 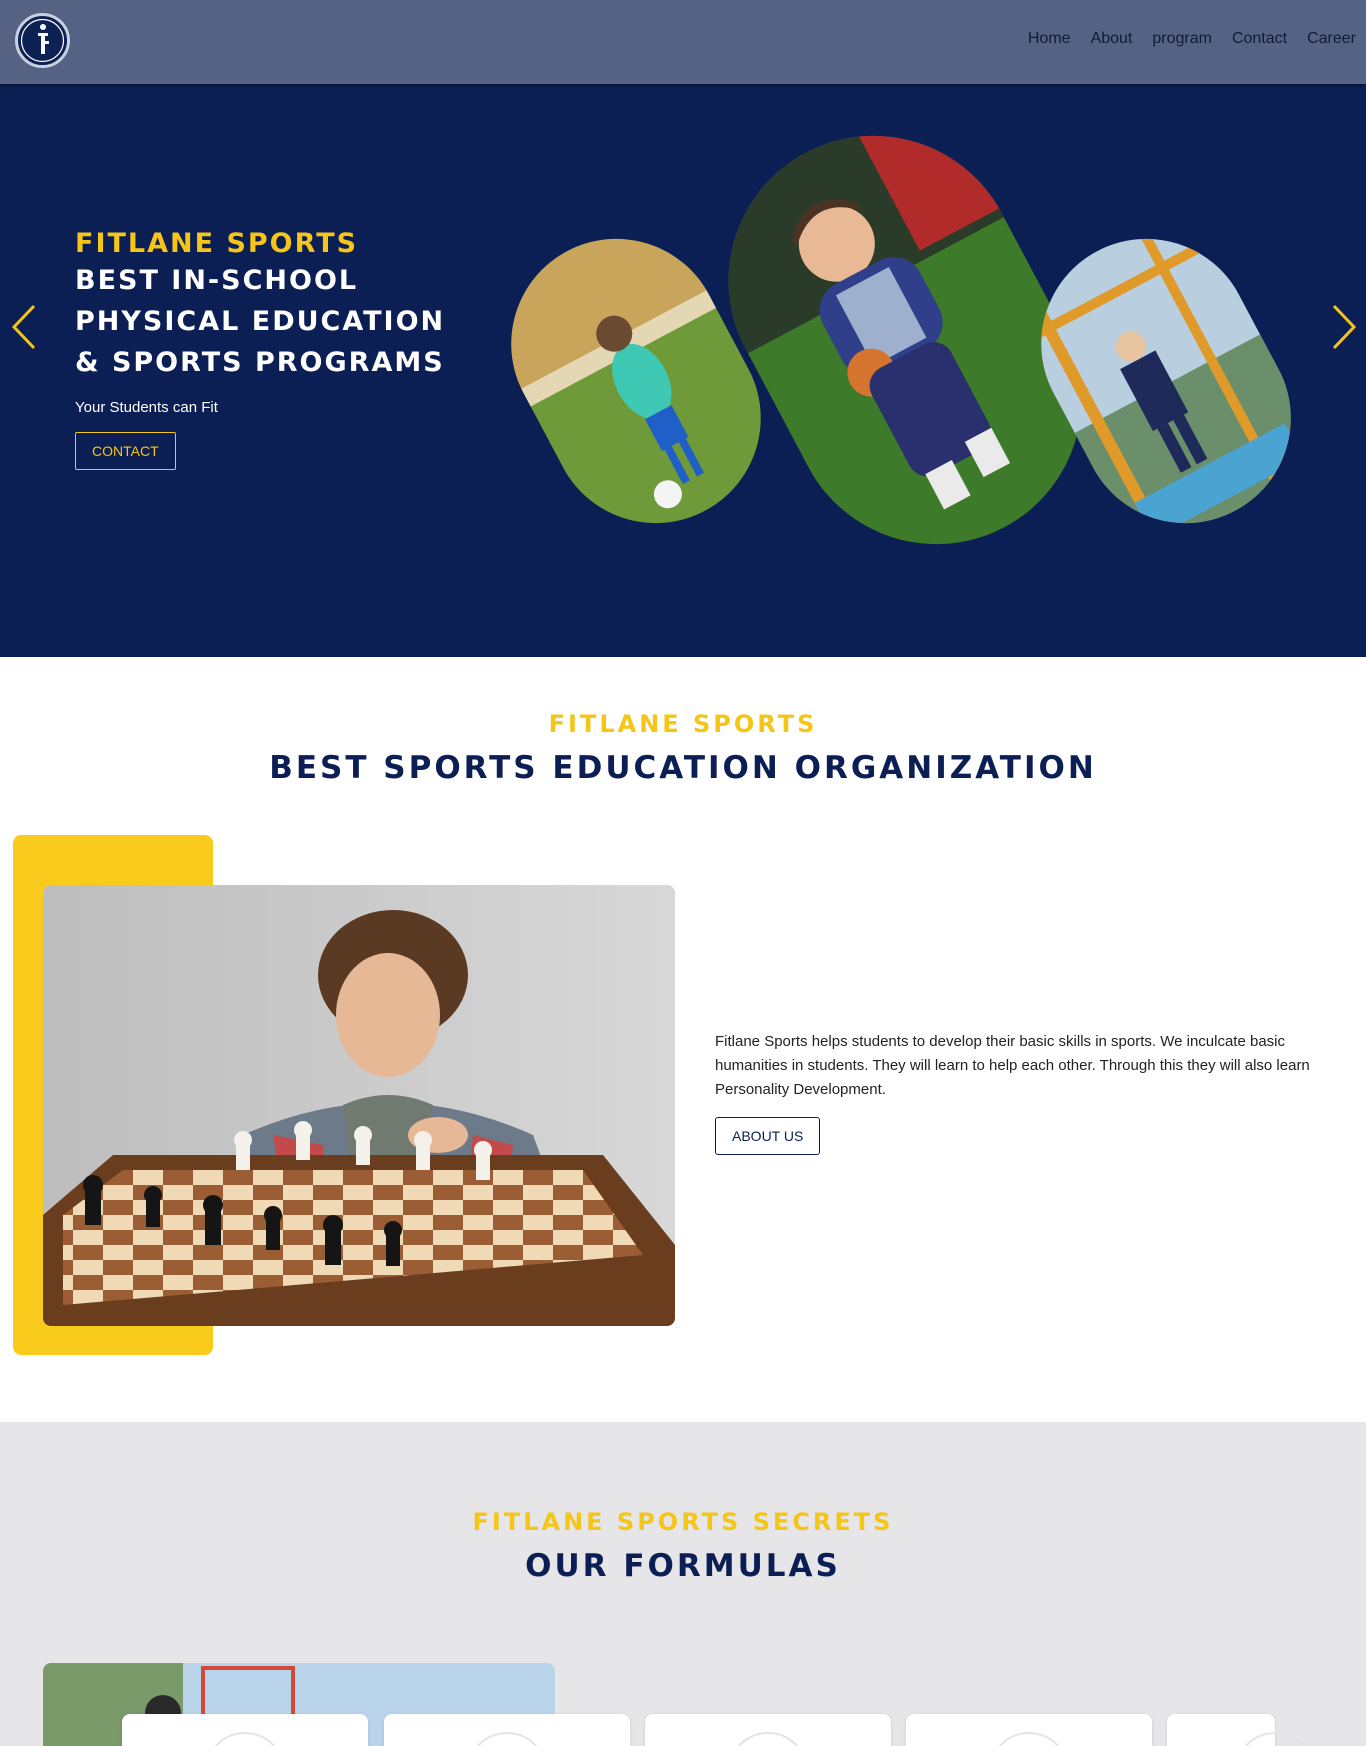 I want to click on main-nav: Home About program Contact Career, so click(x=1192, y=39).